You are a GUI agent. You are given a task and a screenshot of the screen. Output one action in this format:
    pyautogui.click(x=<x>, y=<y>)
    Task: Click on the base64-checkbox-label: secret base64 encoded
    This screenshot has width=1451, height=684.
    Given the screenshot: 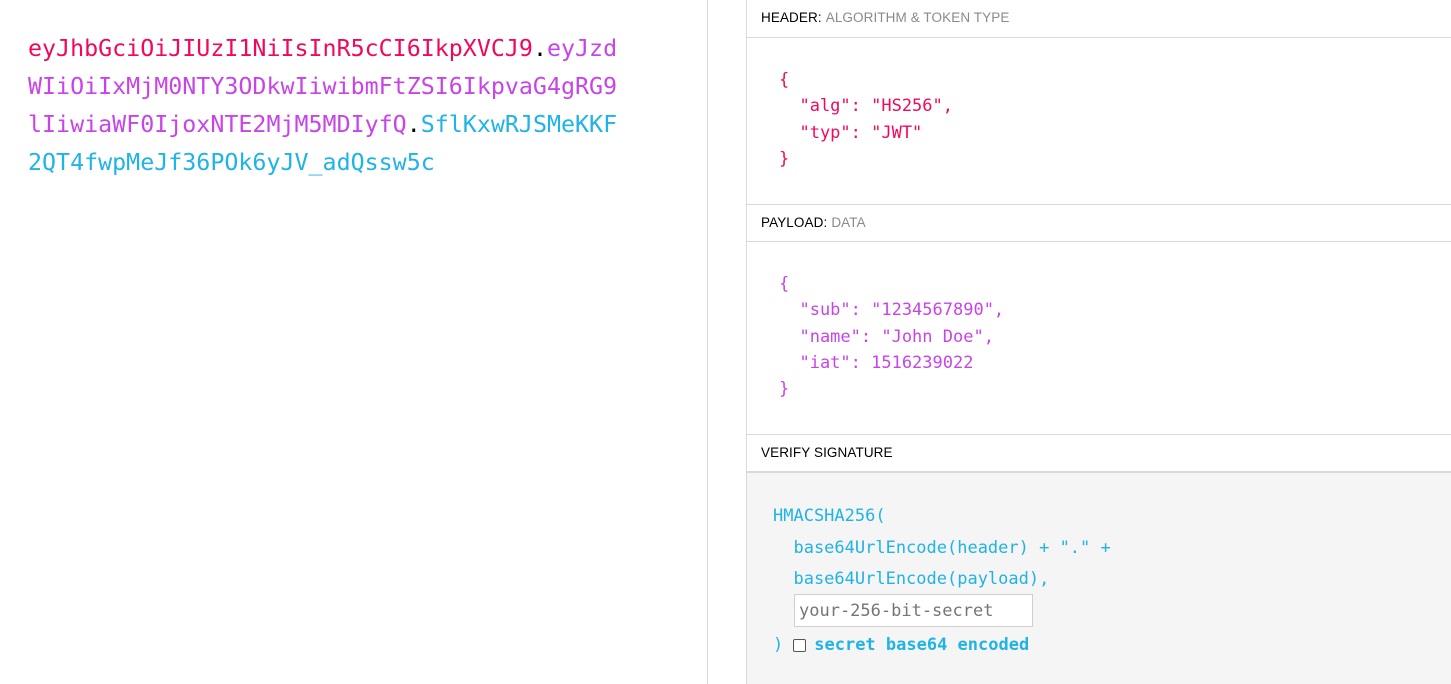 What is the action you would take?
    pyautogui.click(x=921, y=645)
    